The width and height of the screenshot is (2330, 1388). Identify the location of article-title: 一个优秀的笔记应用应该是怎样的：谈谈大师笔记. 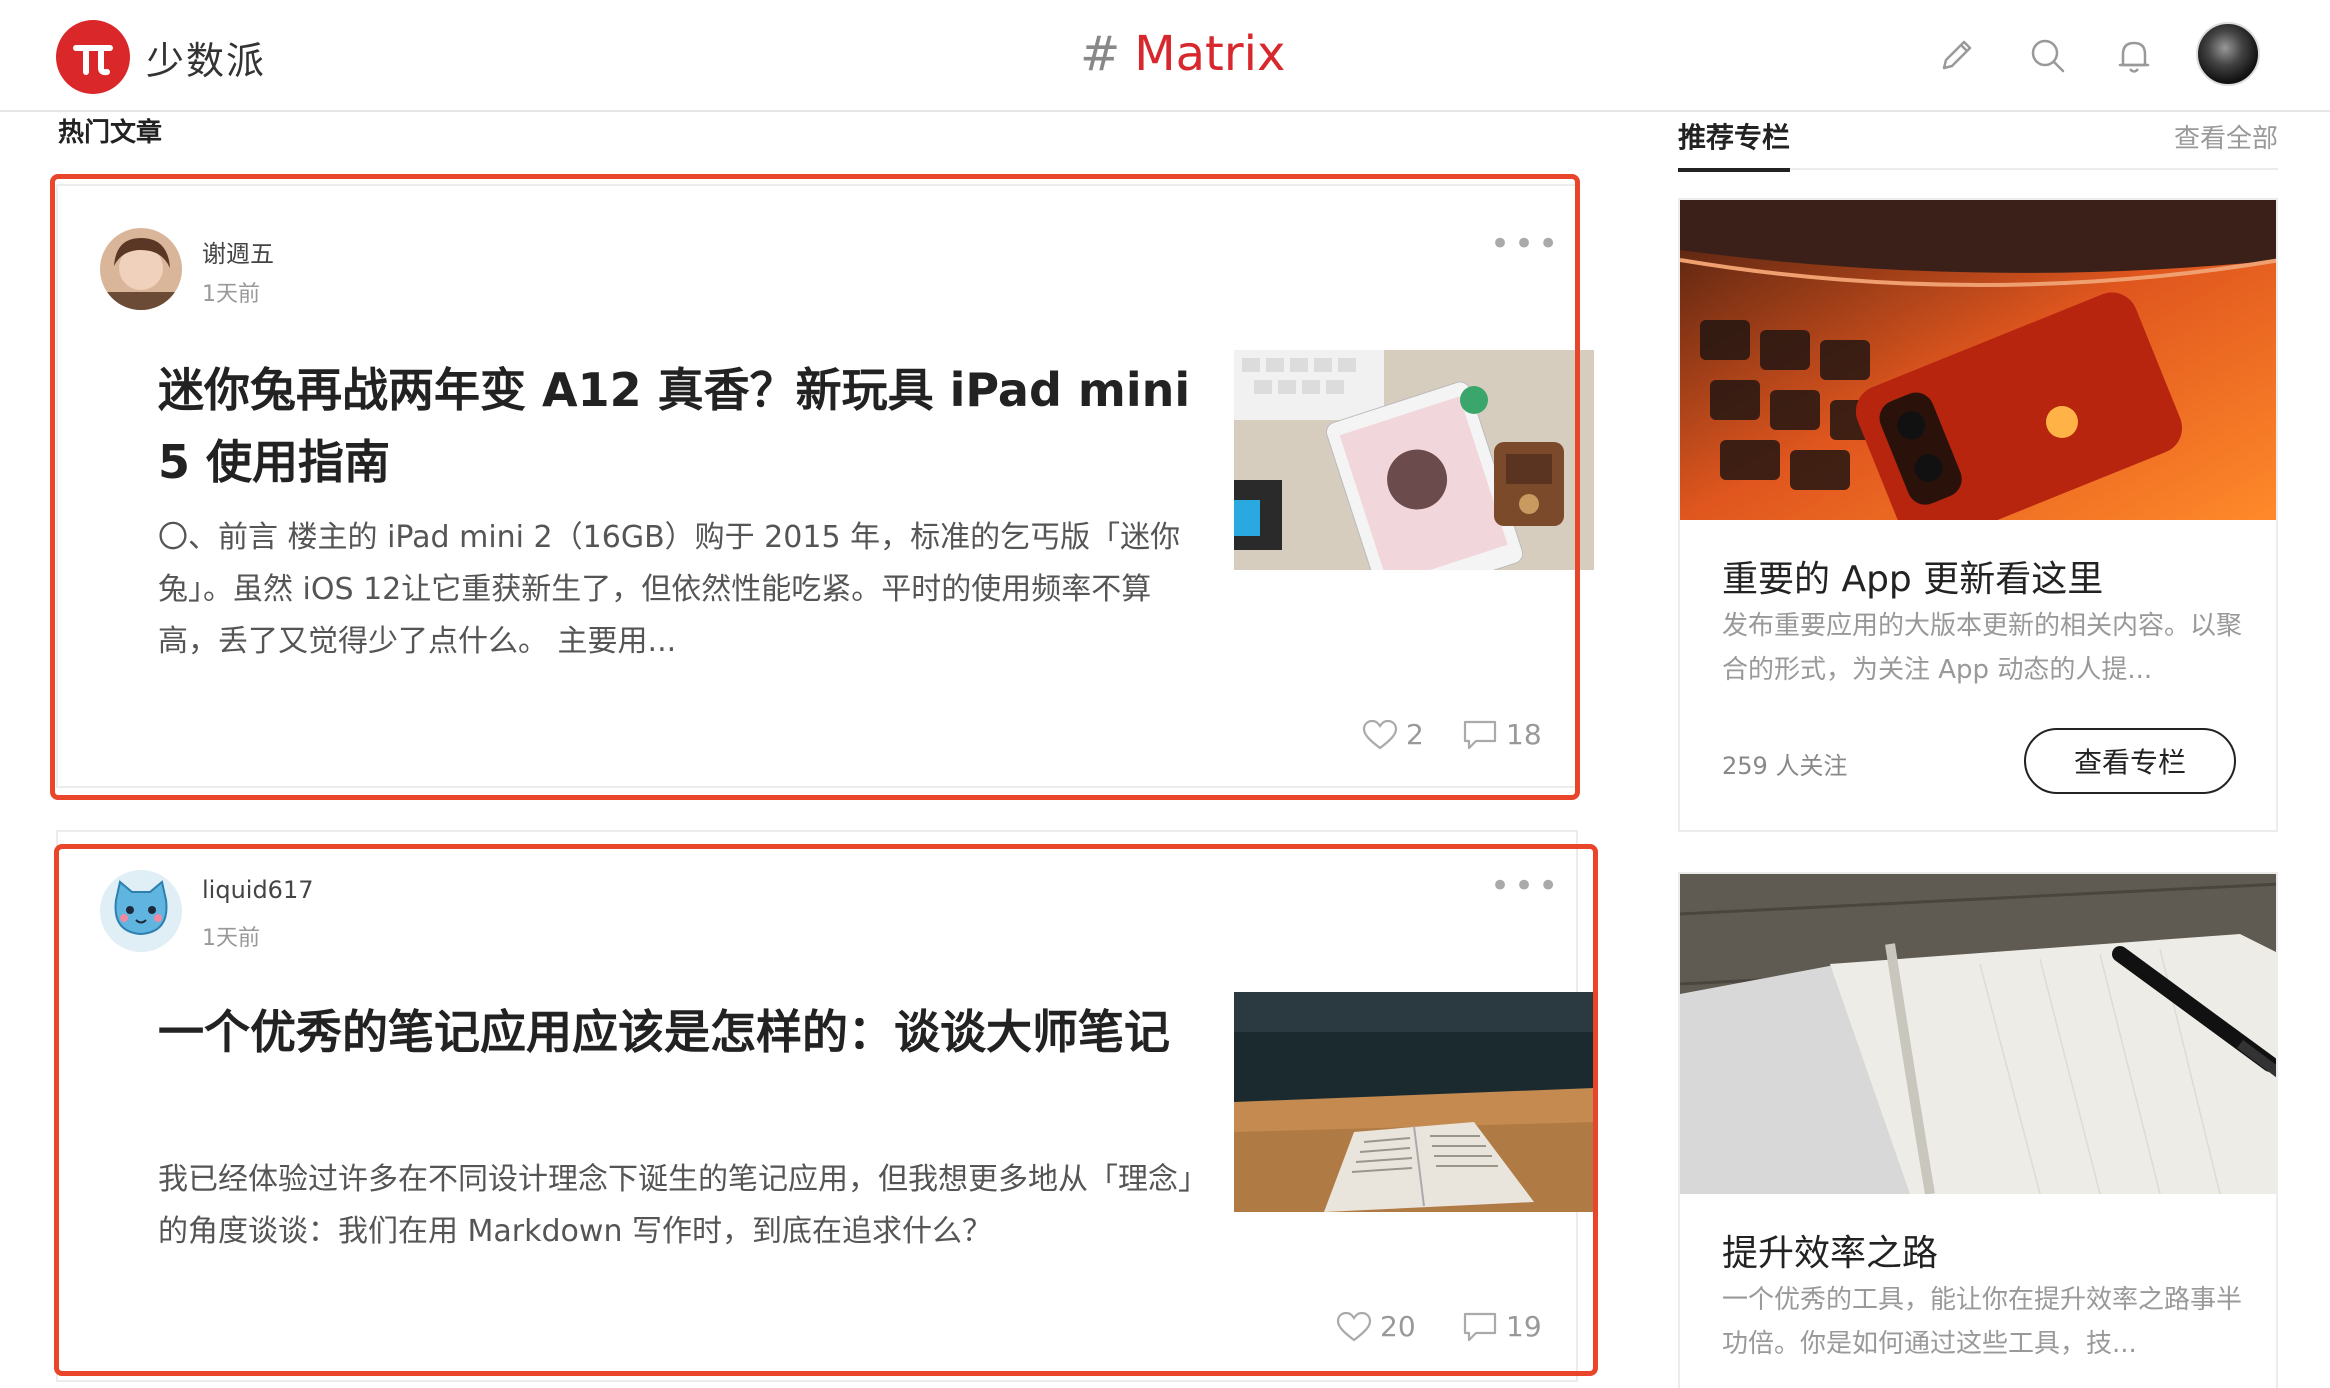
(678, 1032).